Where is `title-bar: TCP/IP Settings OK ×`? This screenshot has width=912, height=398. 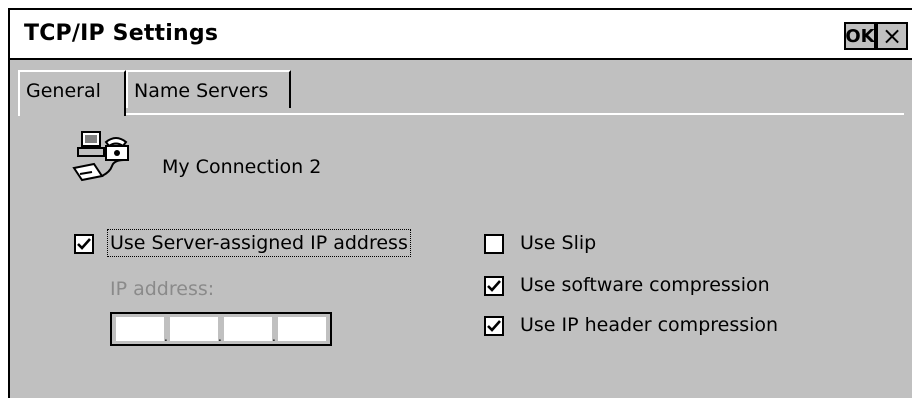 title-bar: TCP/IP Settings OK × is located at coordinates (461, 35).